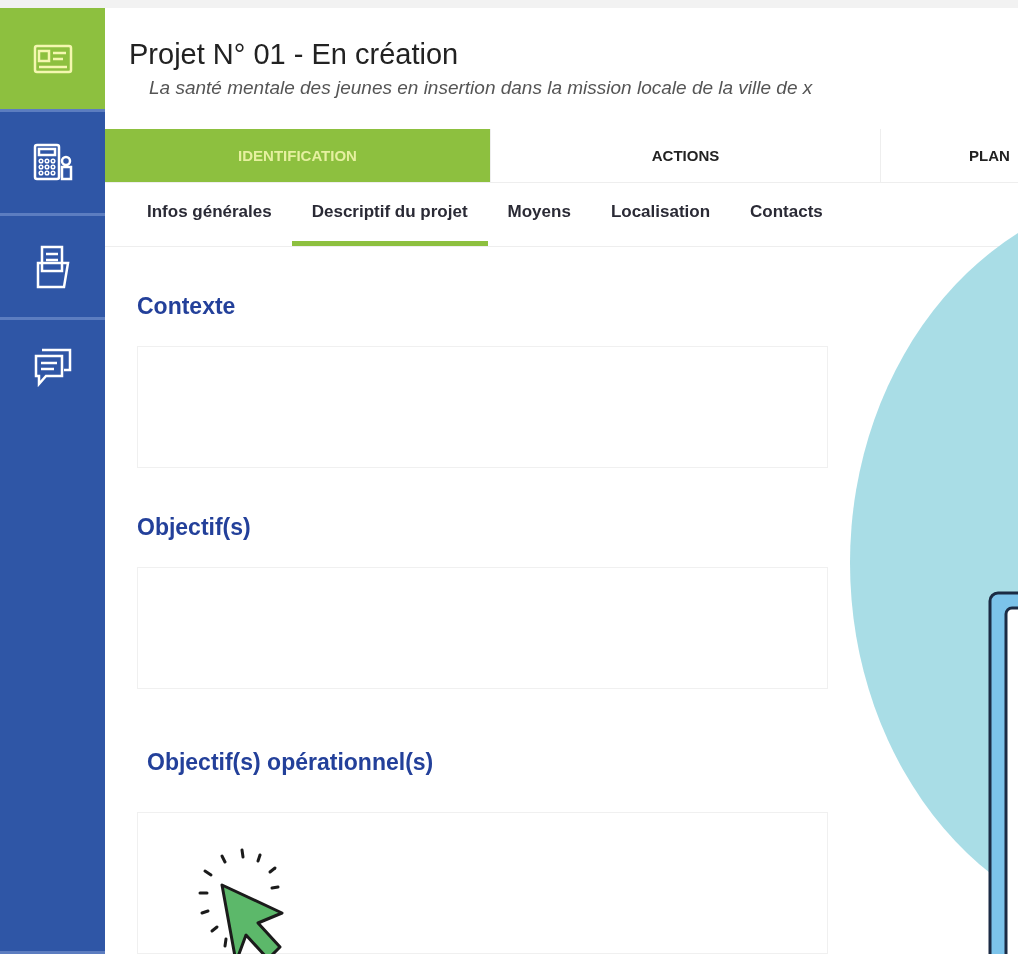 This screenshot has width=1018, height=954. I want to click on sidebar-item, so click(52, 60).